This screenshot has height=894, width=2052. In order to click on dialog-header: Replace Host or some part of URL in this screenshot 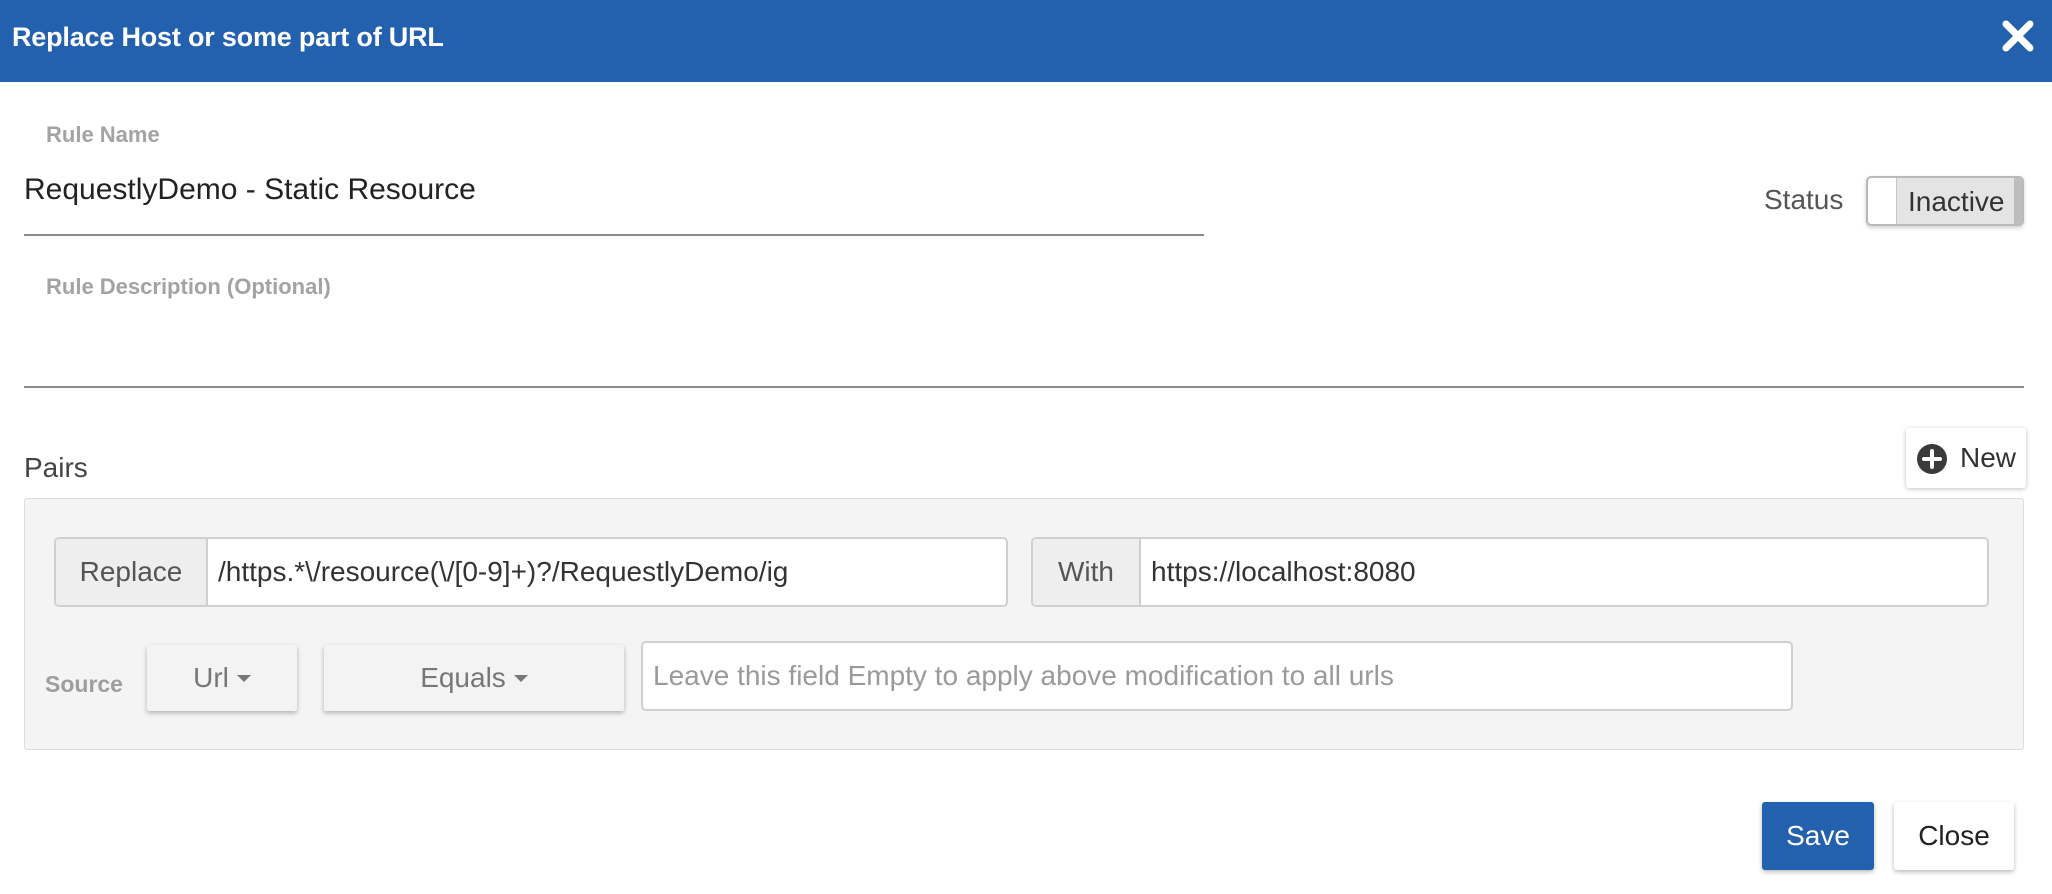, I will do `click(1026, 41)`.